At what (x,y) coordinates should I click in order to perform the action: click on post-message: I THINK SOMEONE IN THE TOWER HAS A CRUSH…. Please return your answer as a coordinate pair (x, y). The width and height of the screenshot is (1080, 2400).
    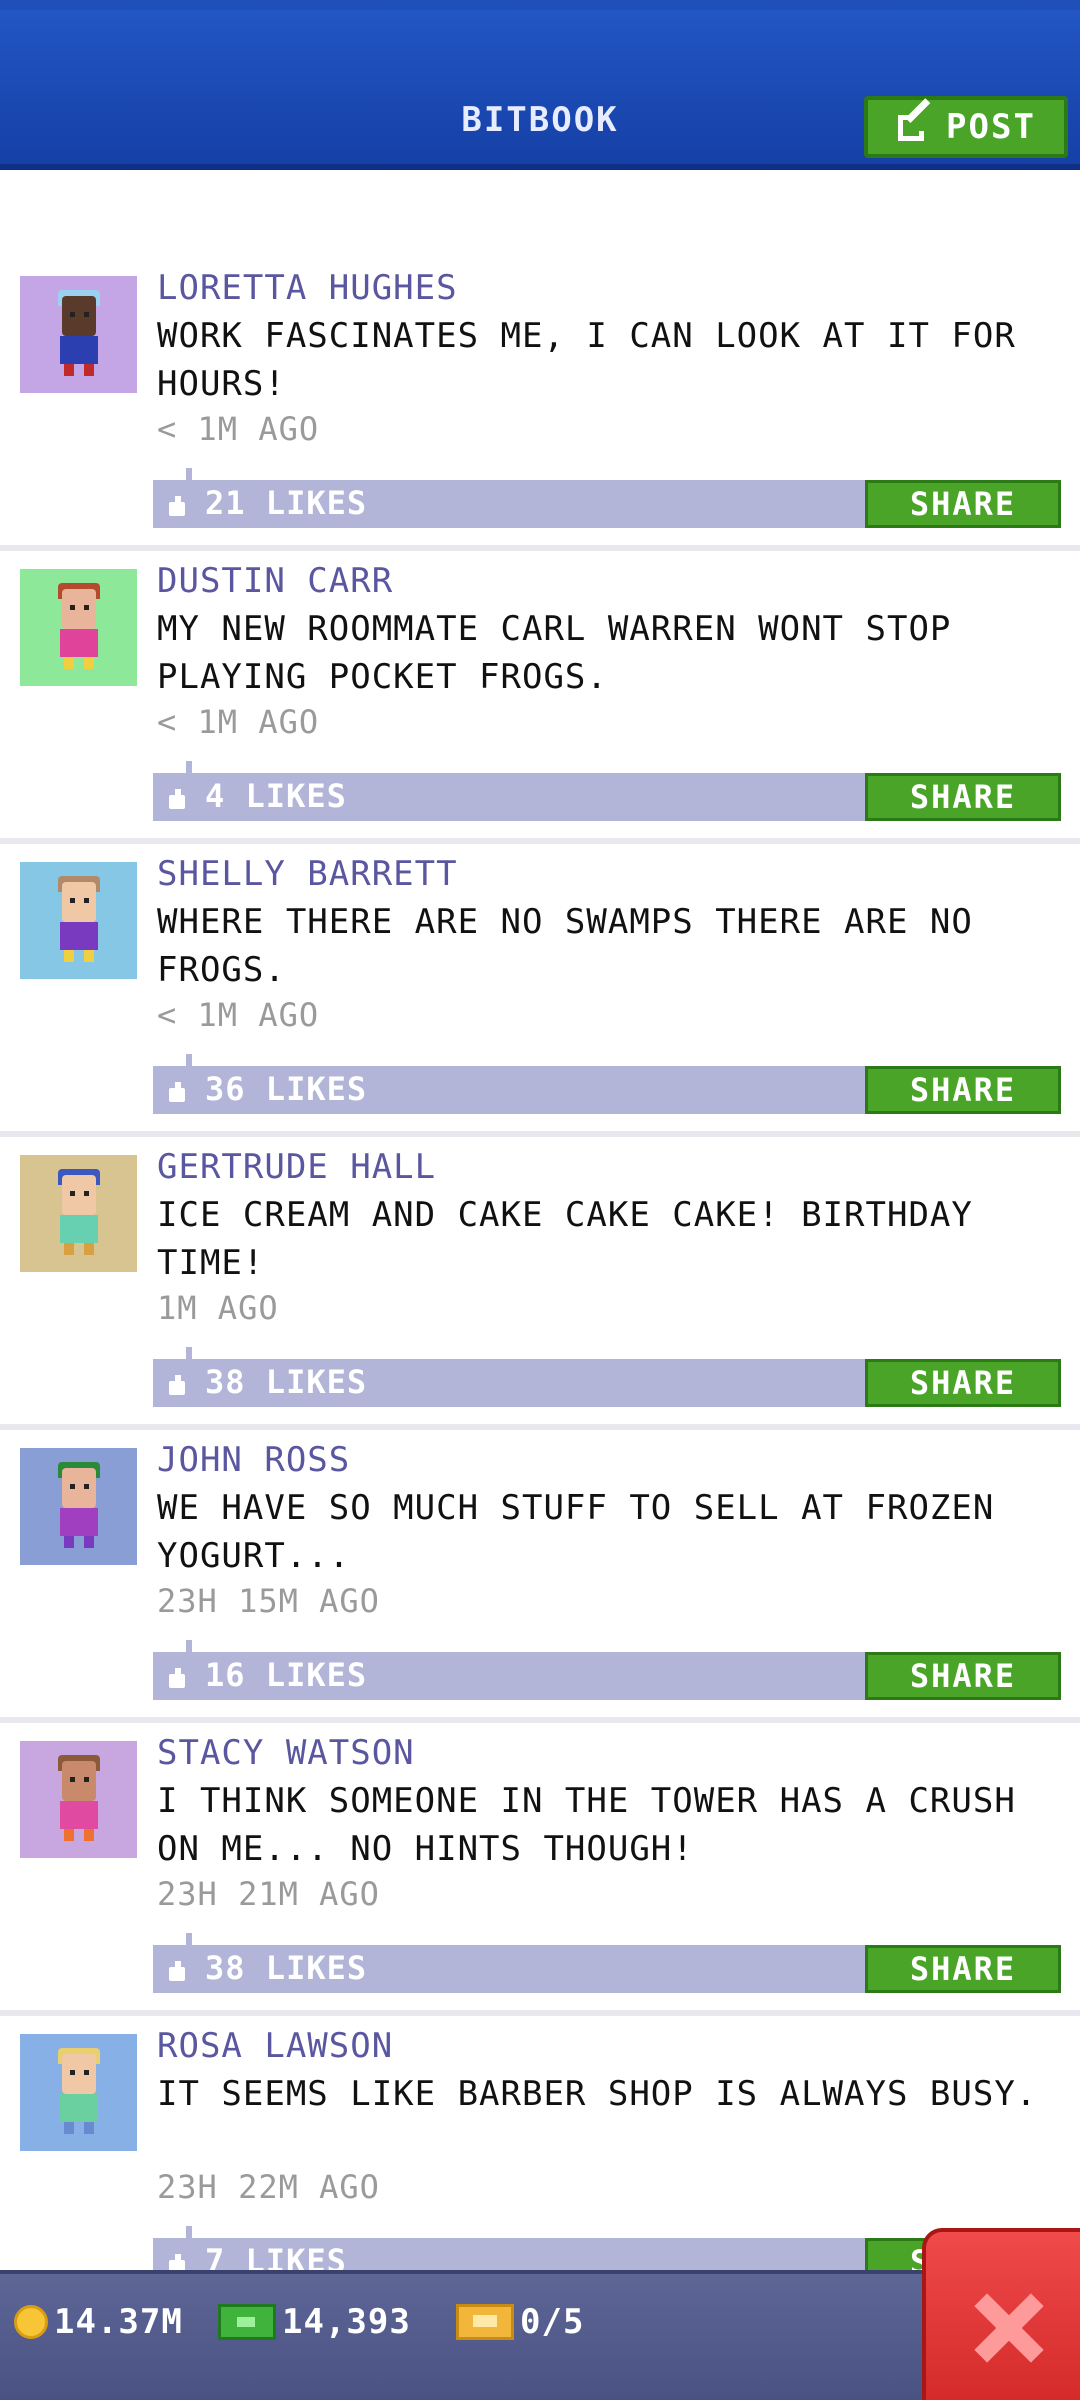
    Looking at the image, I should click on (586, 1825).